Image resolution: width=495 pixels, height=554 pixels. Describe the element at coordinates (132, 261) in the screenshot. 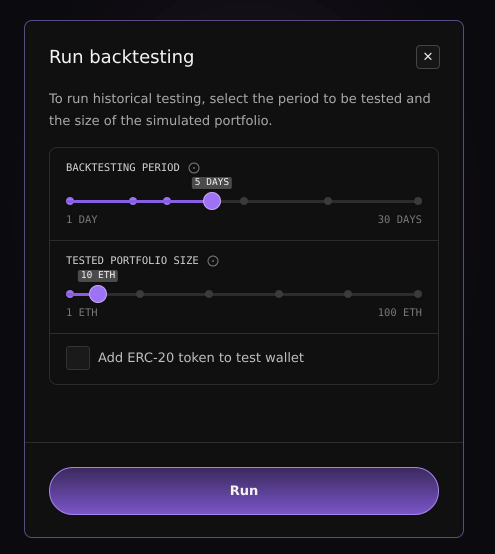

I see `slider-label: TESTED PORTFOLIO SIZE` at that location.